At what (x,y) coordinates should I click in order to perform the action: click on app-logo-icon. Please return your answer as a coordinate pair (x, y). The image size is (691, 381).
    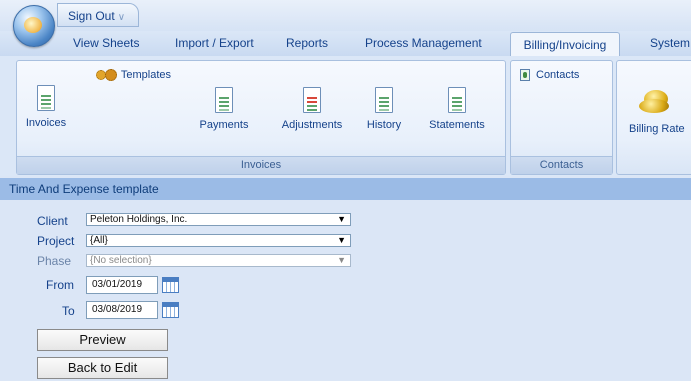
    Looking at the image, I should click on (33, 25).